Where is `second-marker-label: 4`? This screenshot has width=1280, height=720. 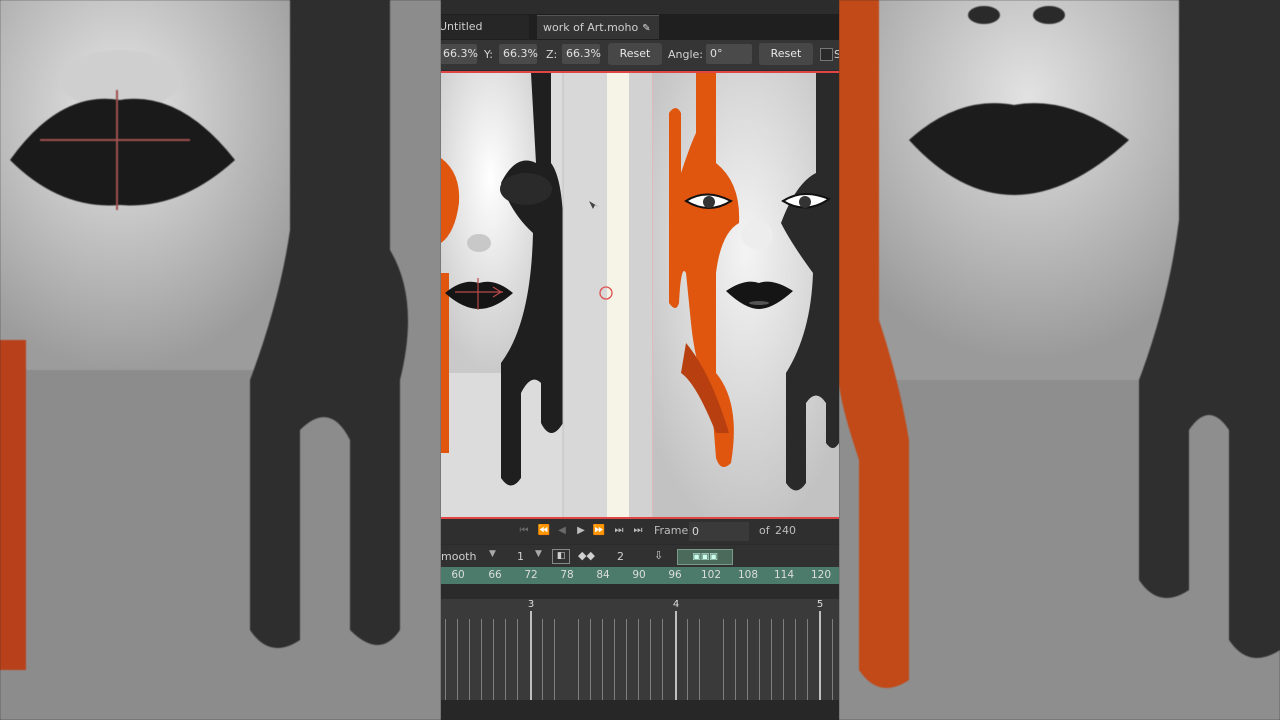
second-marker-label: 4 is located at coordinates (676, 604).